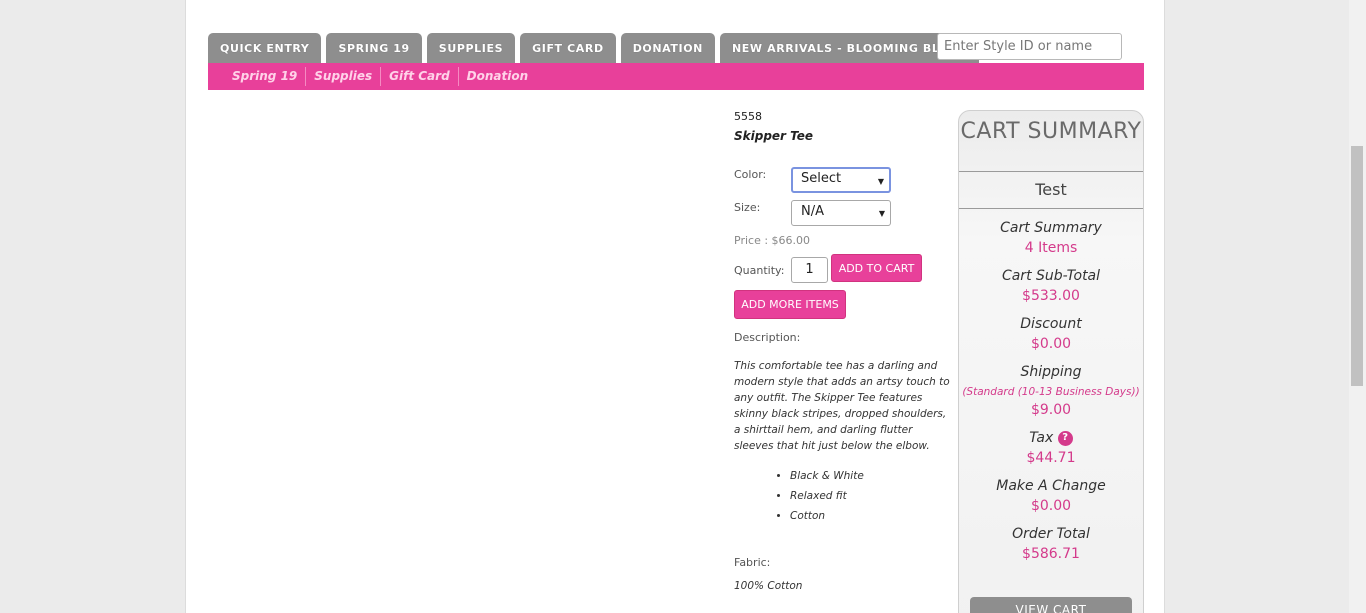 This screenshot has width=1366, height=613. I want to click on tab-supplies: SUPPLIES, so click(471, 48).